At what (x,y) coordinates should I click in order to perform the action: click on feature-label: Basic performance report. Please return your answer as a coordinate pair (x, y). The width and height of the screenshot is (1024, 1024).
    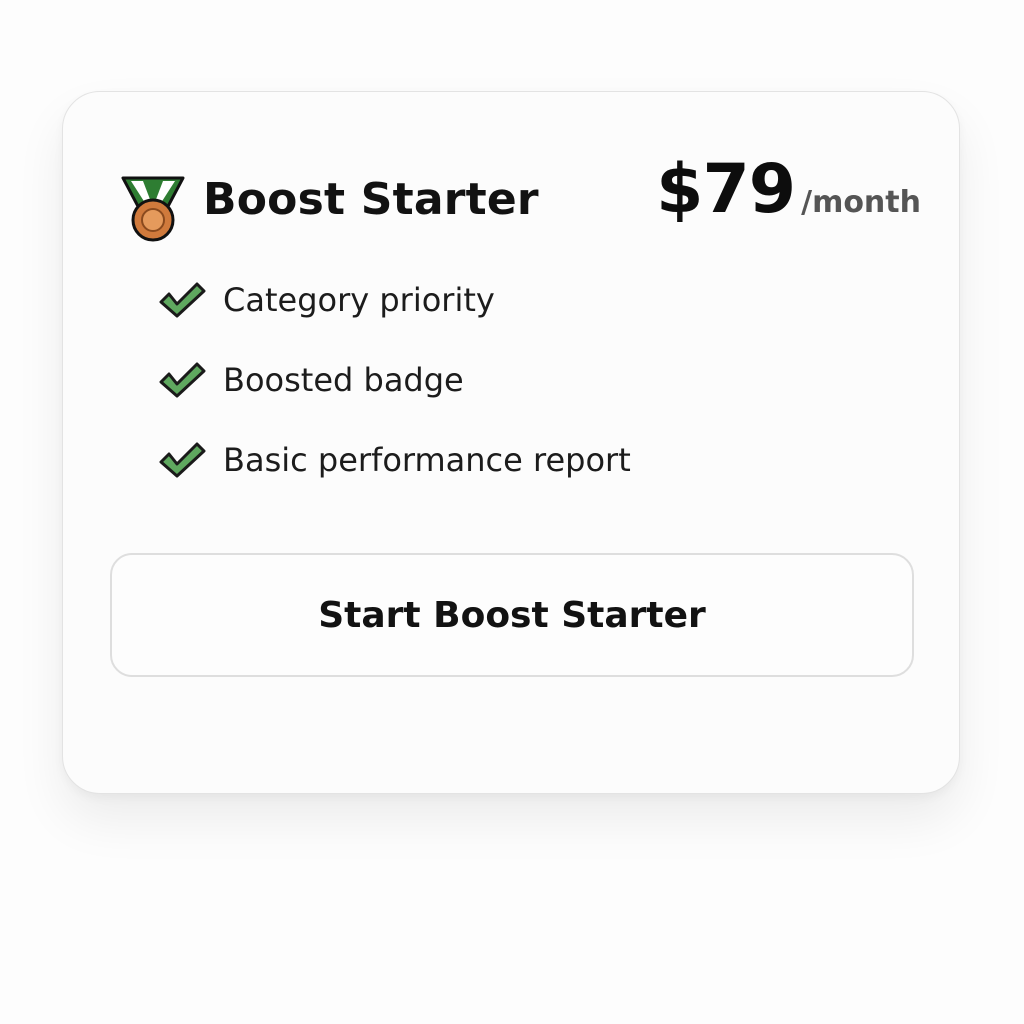
    Looking at the image, I should click on (427, 460).